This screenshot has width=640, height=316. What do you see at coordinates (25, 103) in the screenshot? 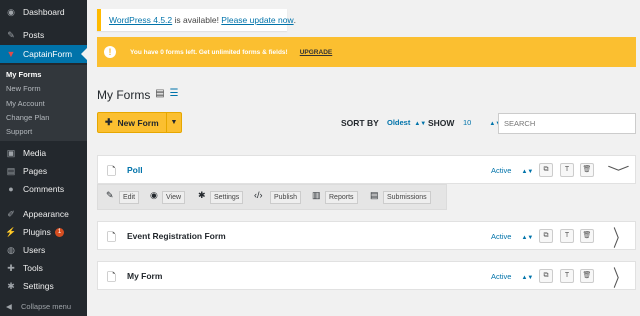
I see `submenu-my-account: My Account` at bounding box center [25, 103].